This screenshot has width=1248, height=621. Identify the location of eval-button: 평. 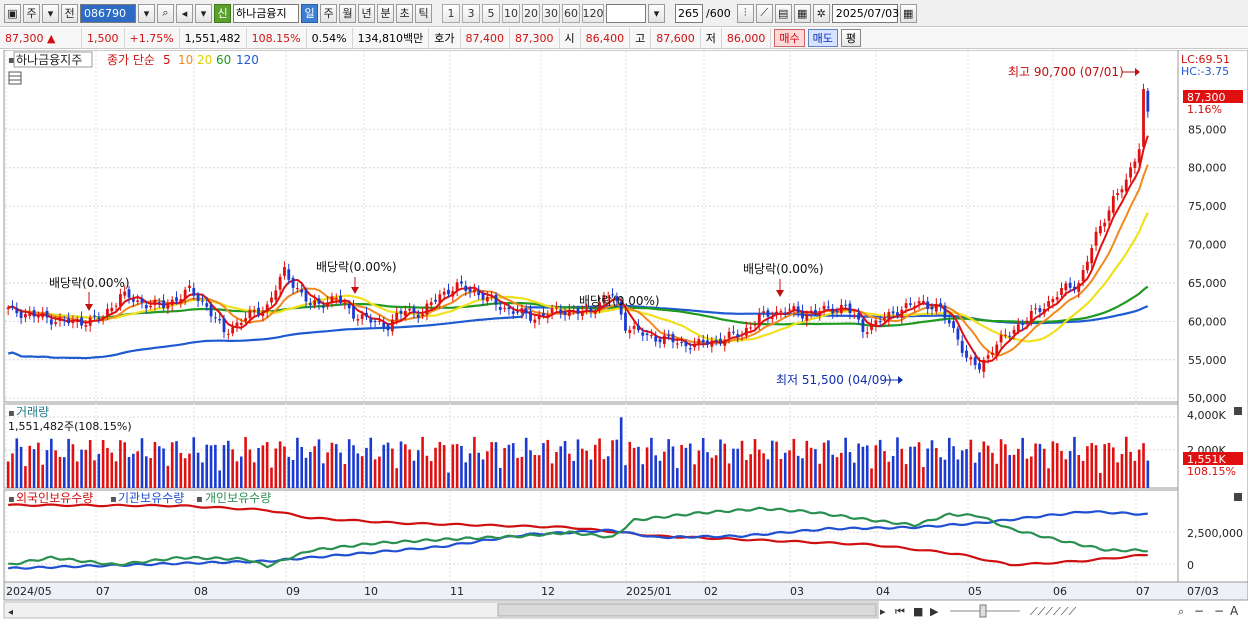
(851, 38).